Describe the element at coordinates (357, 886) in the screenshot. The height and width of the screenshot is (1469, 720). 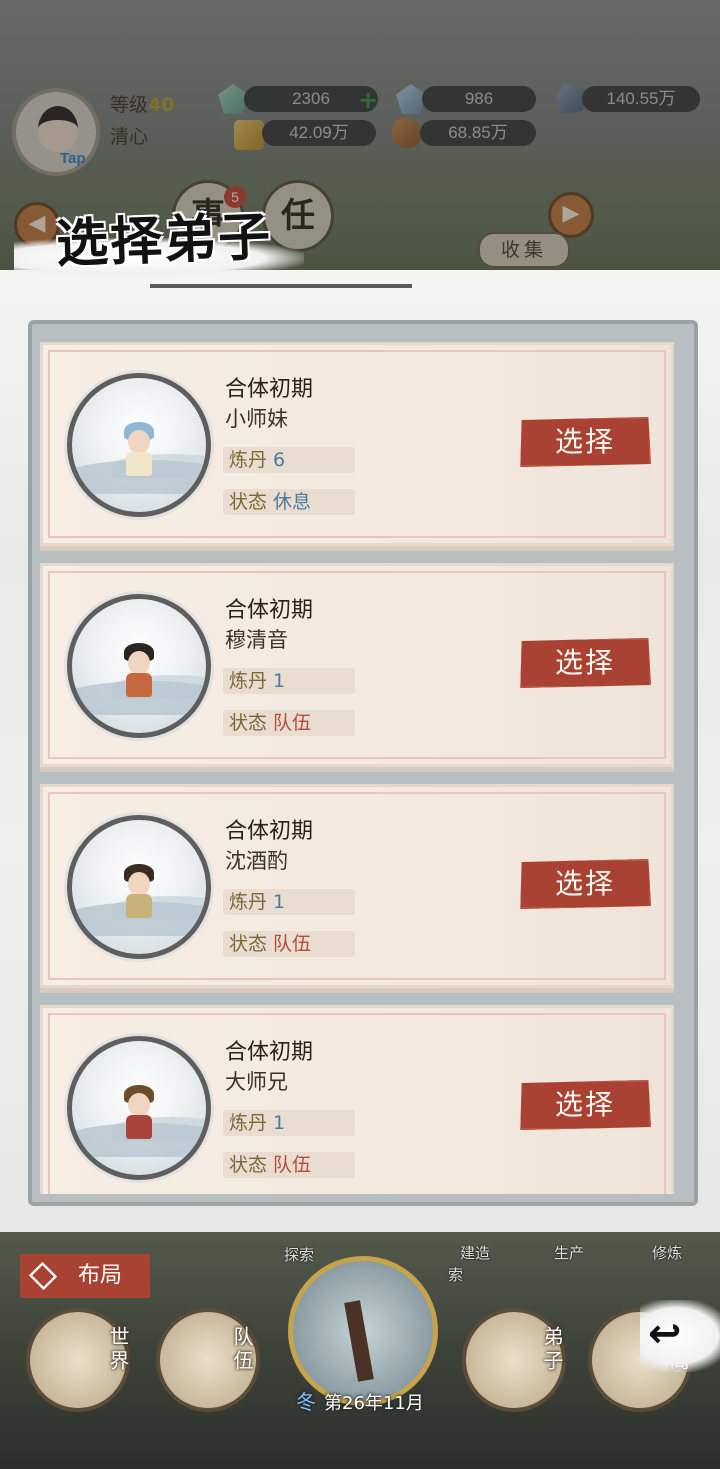
I see `disciple-card: 合体初期 沈酒酌 炼丹 1 状态 队伍 选择` at that location.